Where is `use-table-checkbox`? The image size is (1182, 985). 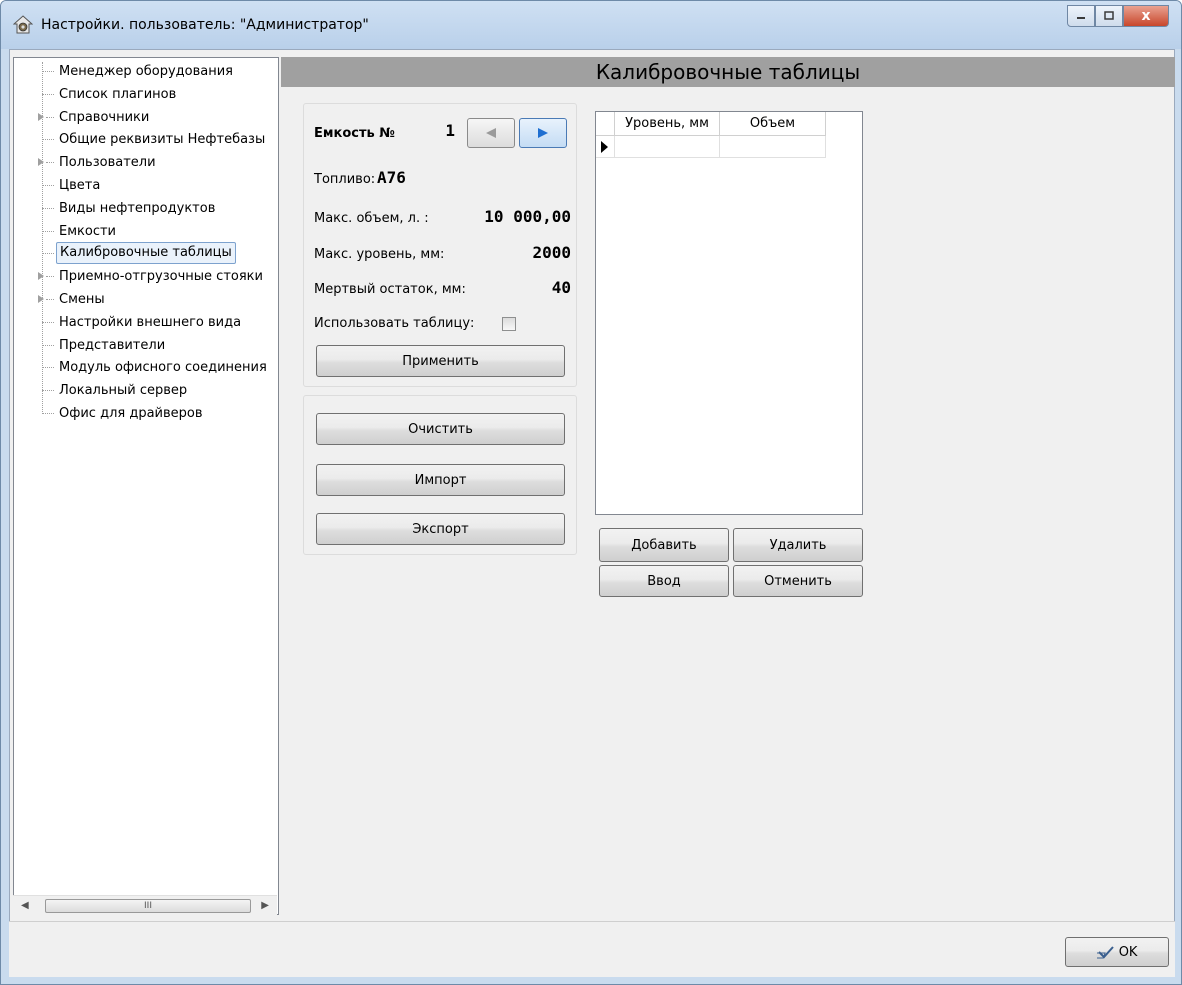
use-table-checkbox is located at coordinates (509, 324).